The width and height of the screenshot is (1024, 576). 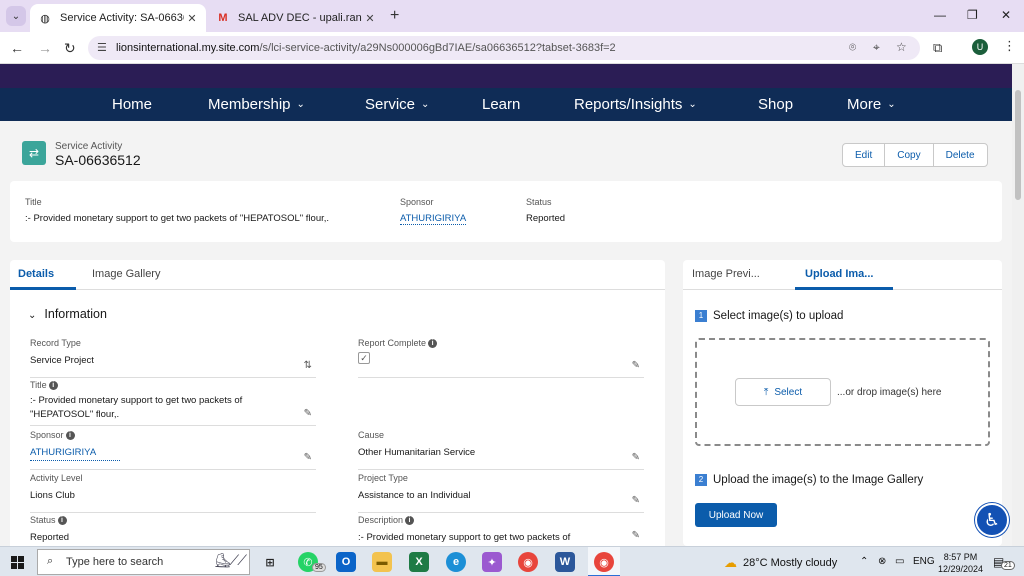 I want to click on nav-more: More ⌄, so click(x=871, y=104).